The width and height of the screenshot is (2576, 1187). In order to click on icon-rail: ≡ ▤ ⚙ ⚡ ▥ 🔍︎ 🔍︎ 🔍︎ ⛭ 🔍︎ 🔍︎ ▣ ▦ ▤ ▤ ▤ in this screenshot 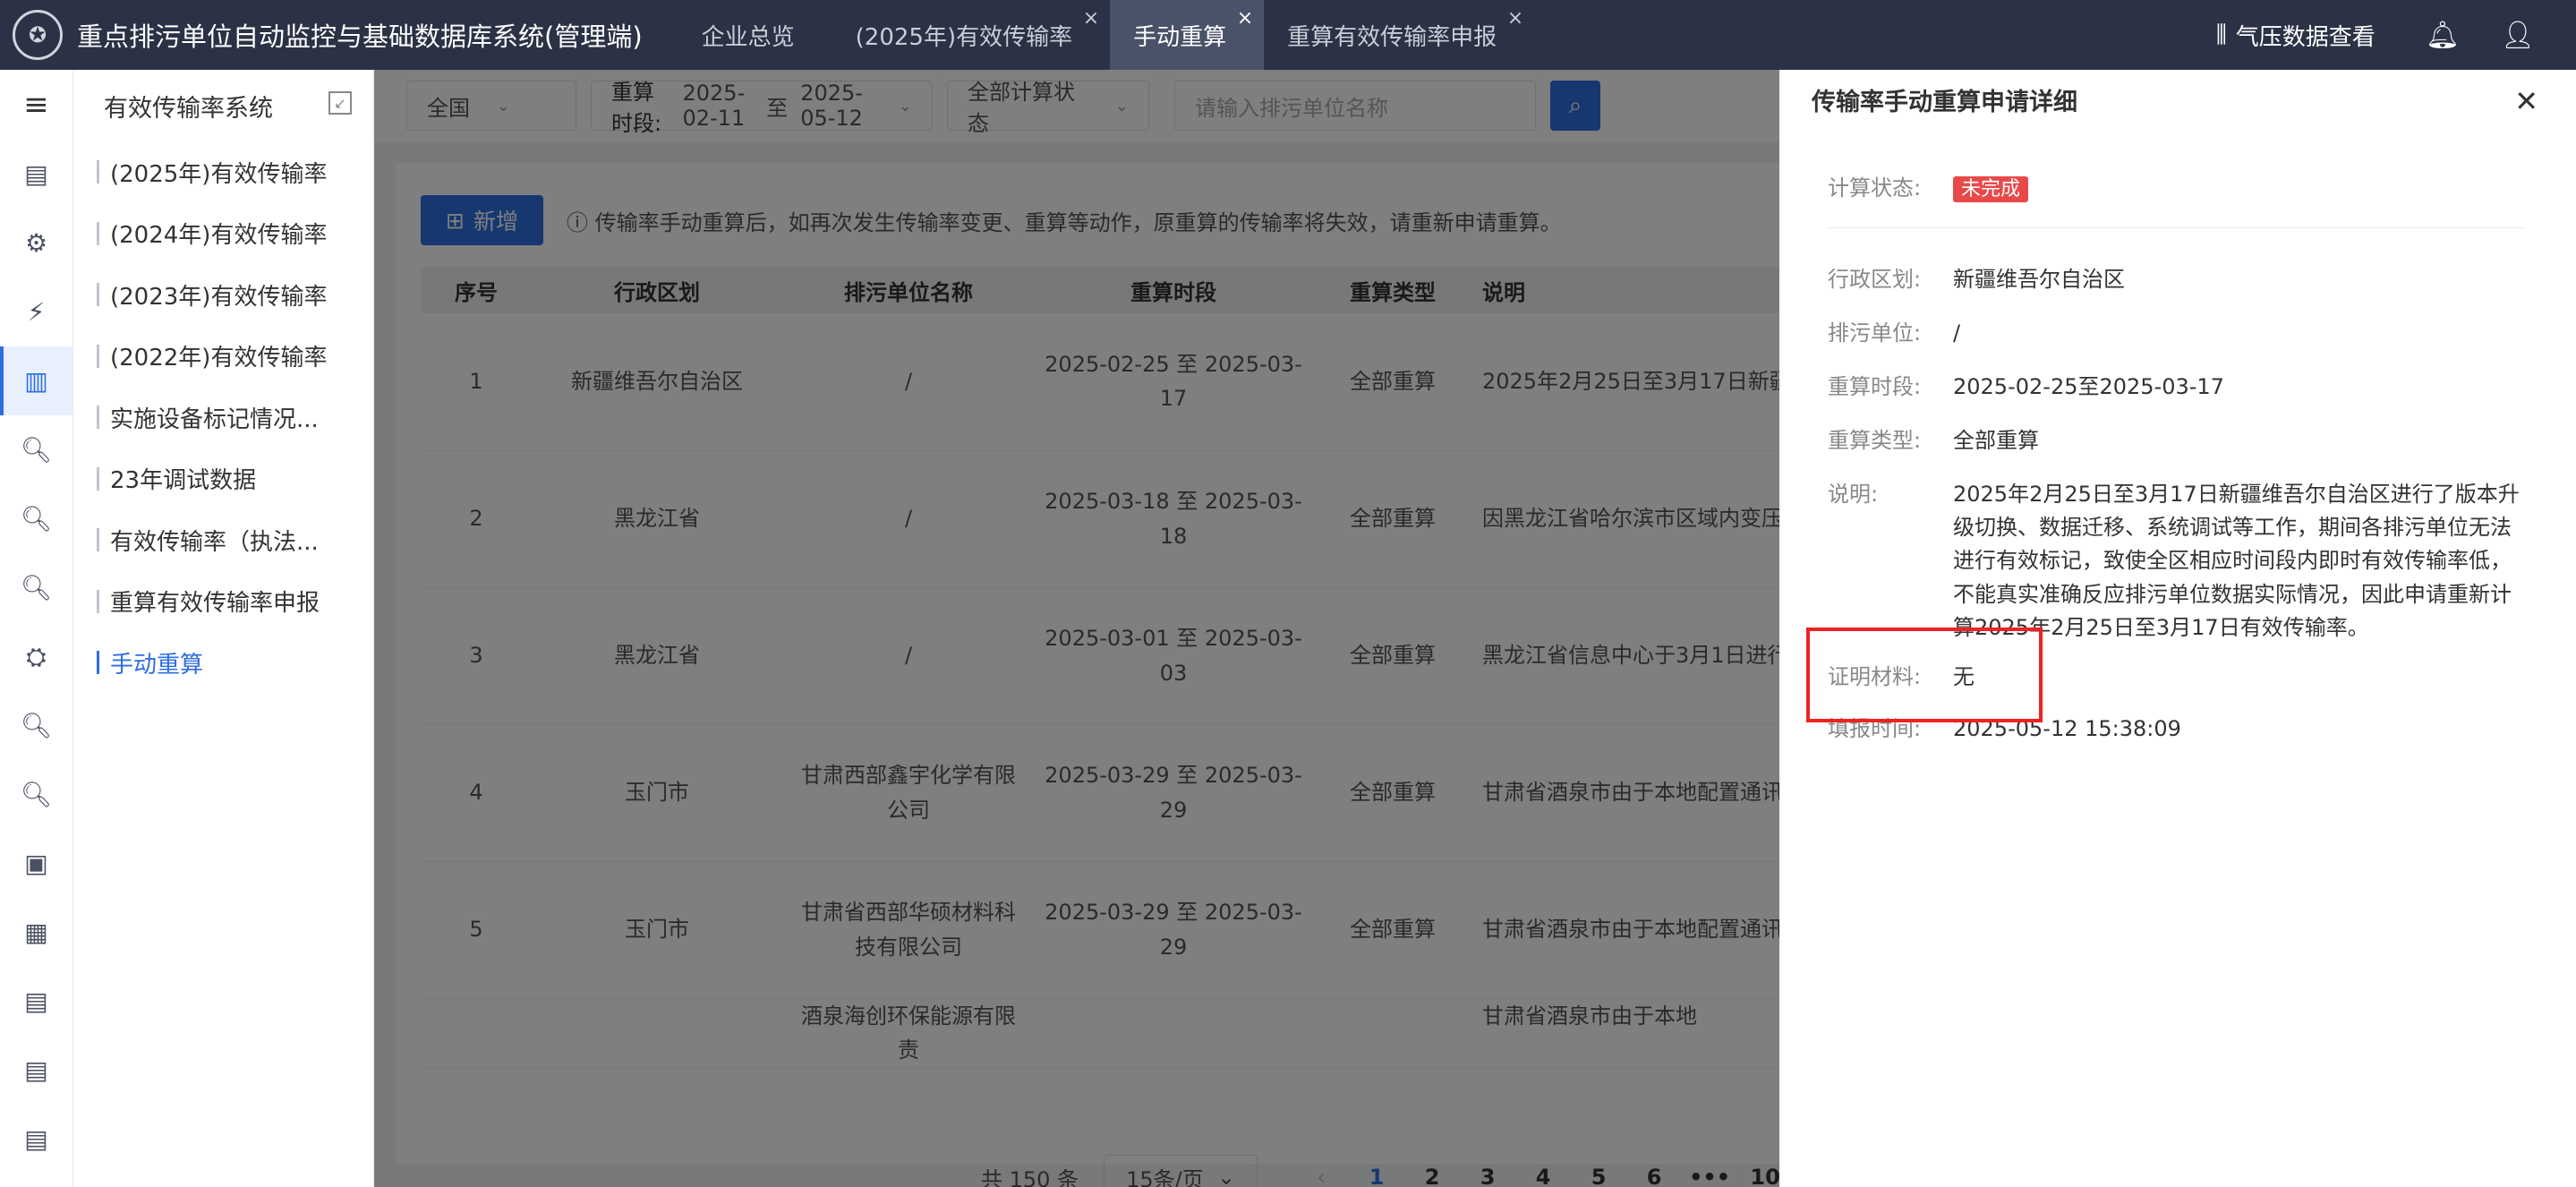, I will do `click(36, 628)`.